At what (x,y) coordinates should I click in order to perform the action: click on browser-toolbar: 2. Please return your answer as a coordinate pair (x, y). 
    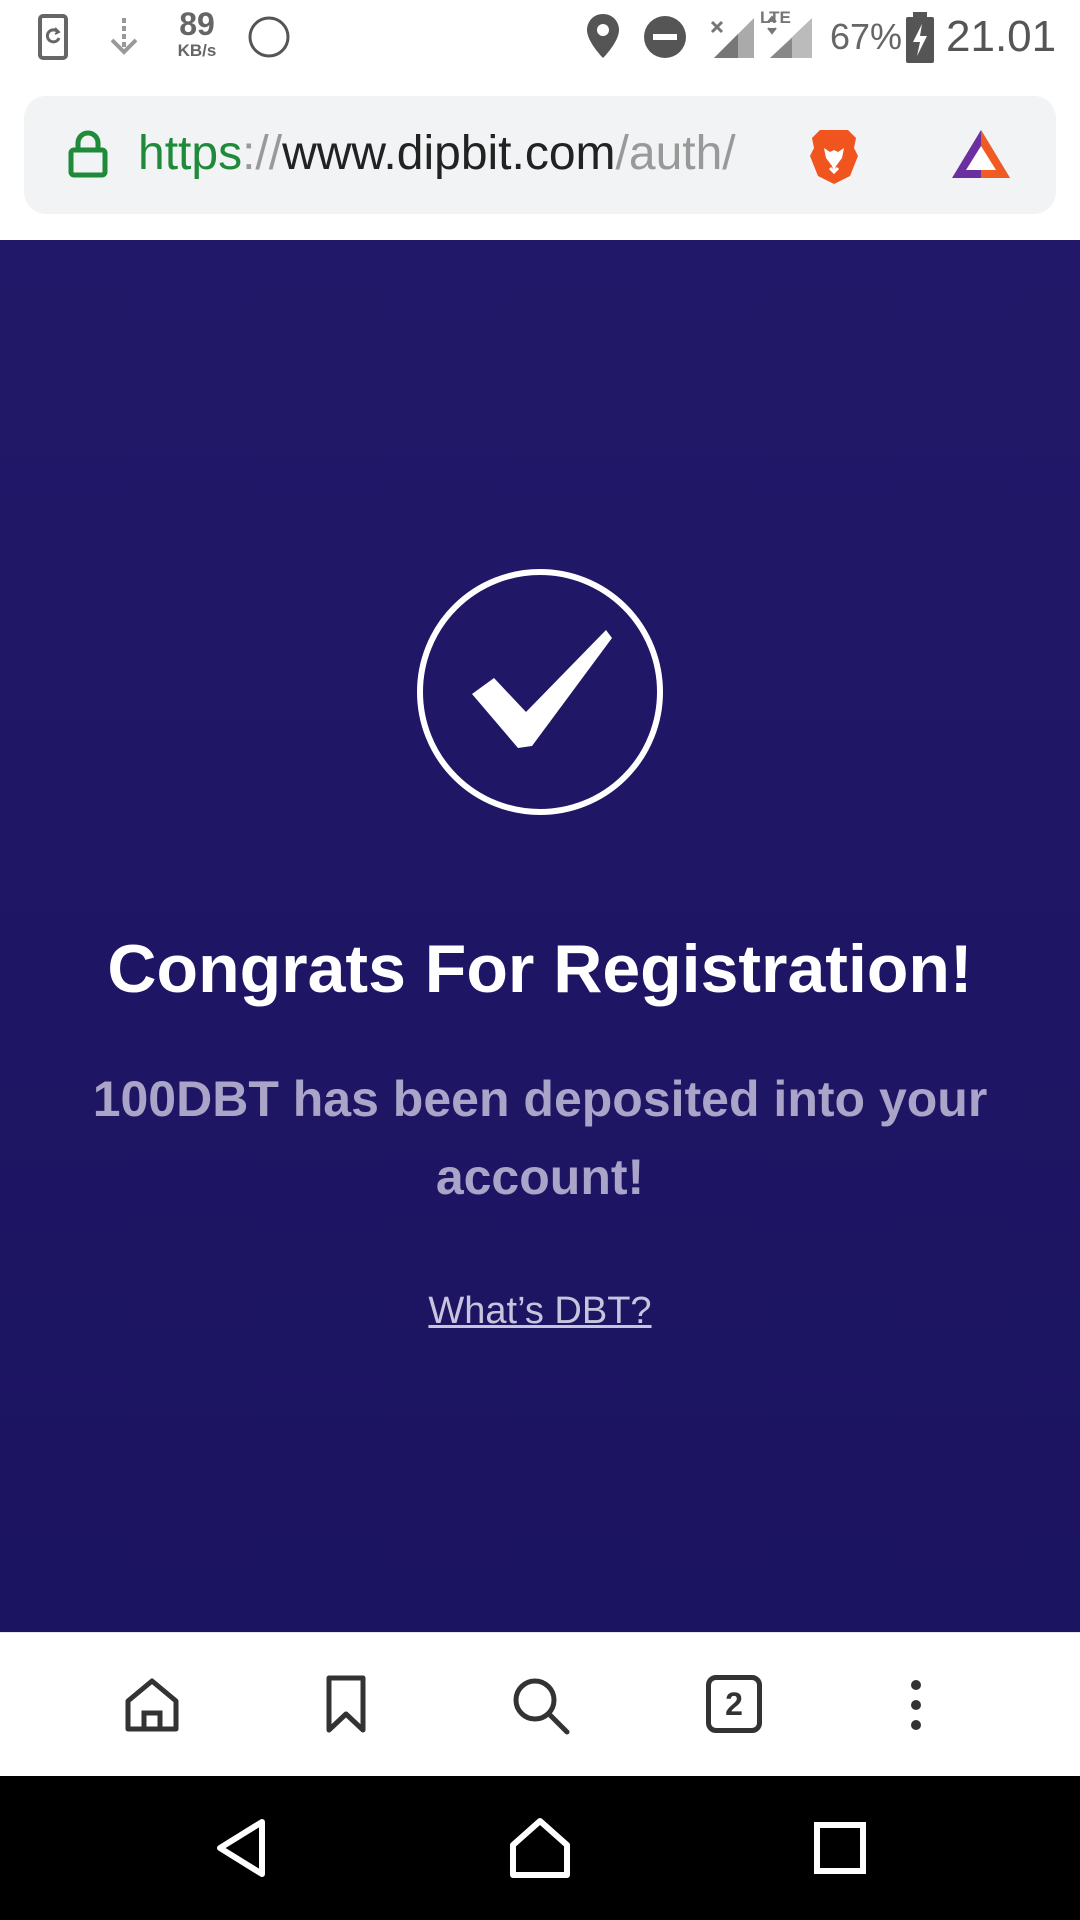
    Looking at the image, I should click on (540, 1704).